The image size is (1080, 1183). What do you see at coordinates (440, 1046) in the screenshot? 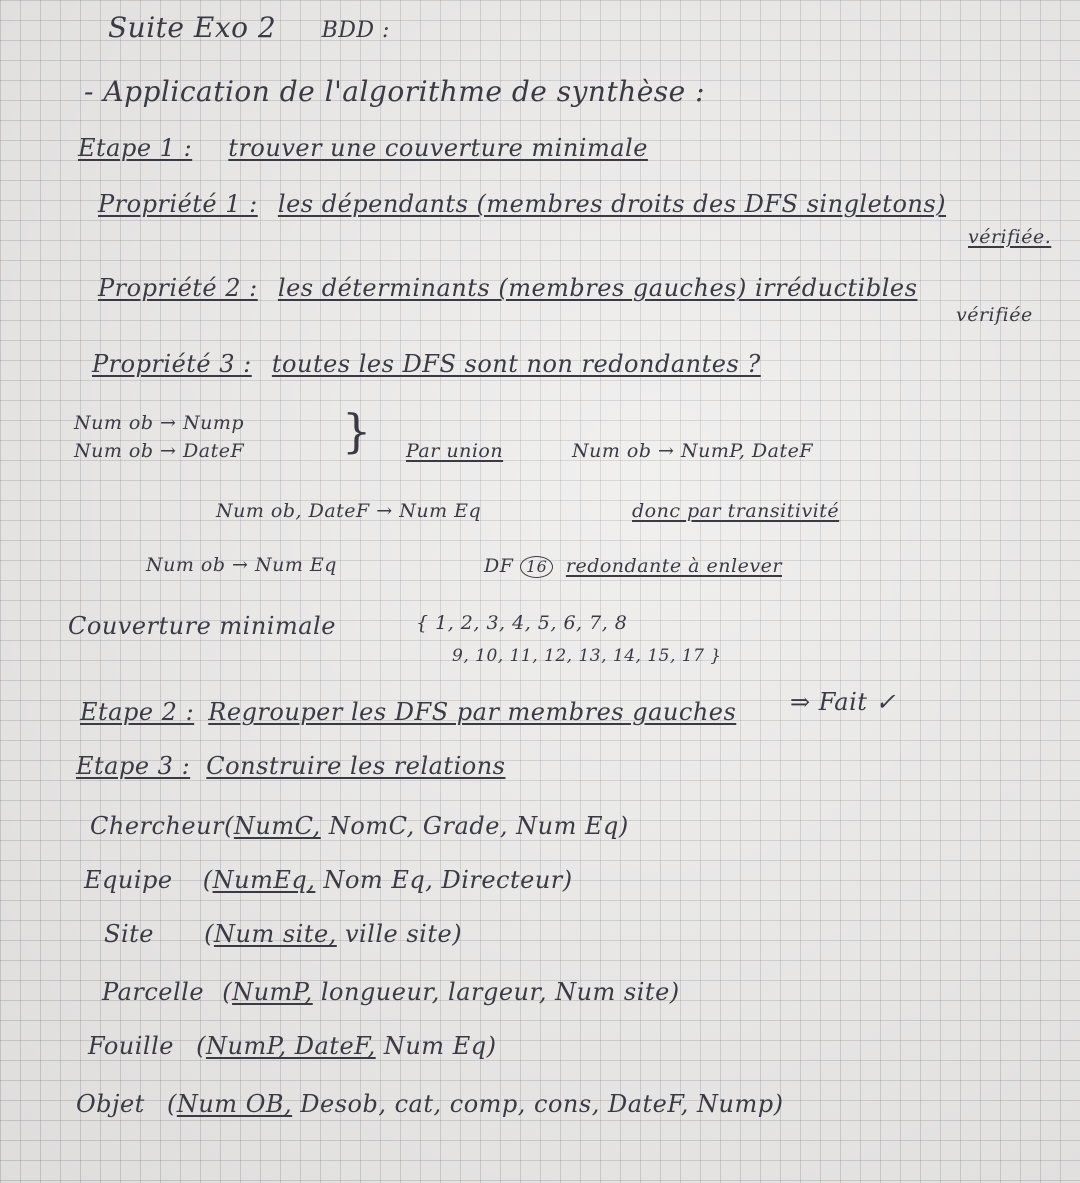
I see `relation-attributes: Num Eq)` at bounding box center [440, 1046].